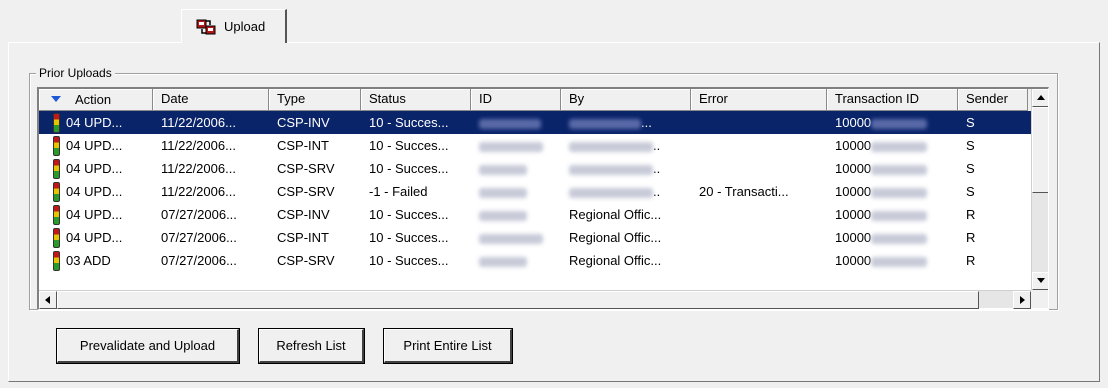  I want to click on arrow-up-icon, so click(1041, 97).